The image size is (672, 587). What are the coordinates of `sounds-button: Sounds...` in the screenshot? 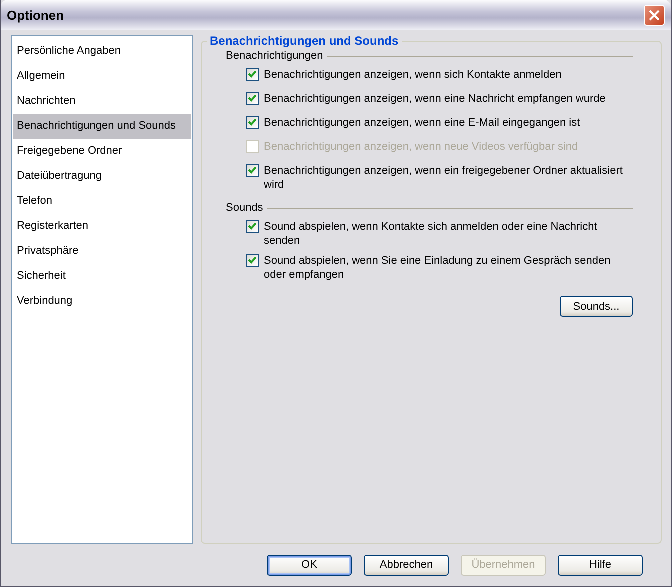 It's located at (596, 306).